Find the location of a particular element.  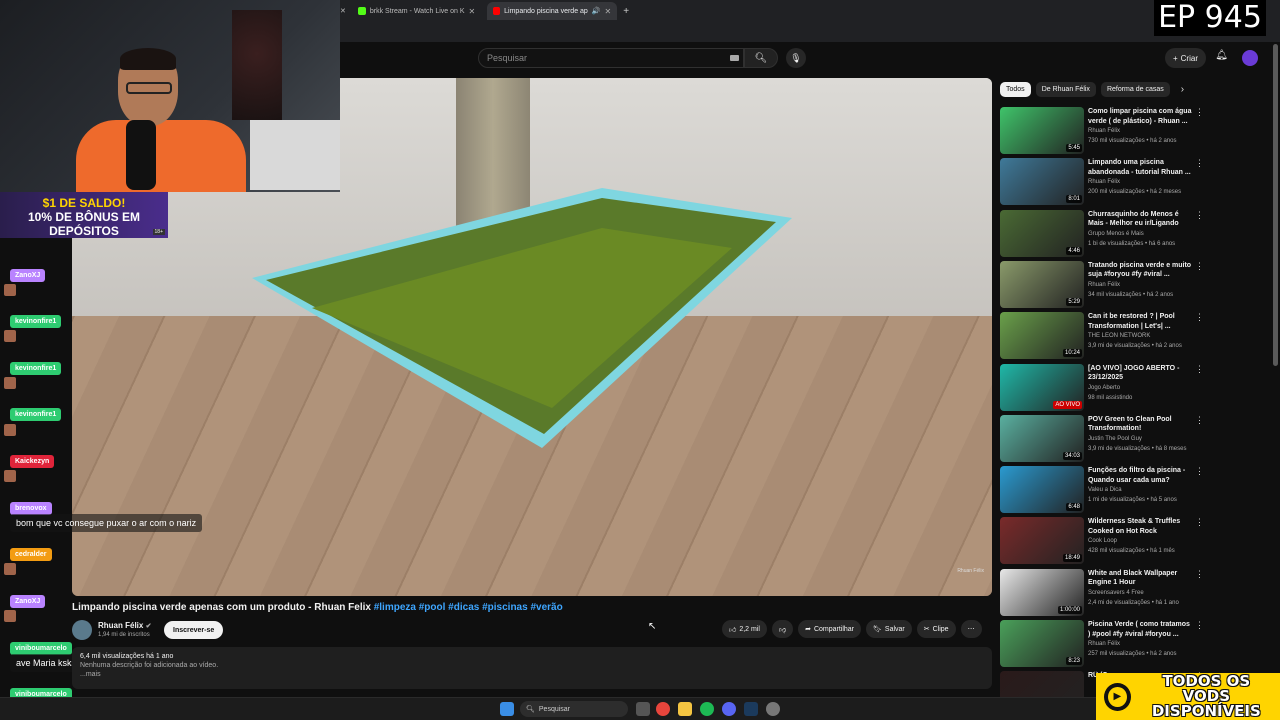

chat-badge-icon is located at coordinates (10, 290).